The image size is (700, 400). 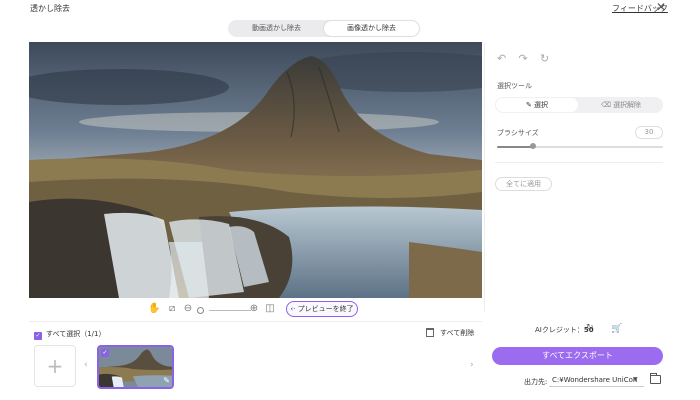 I want to click on brush-size-slider-fill, so click(x=515, y=147).